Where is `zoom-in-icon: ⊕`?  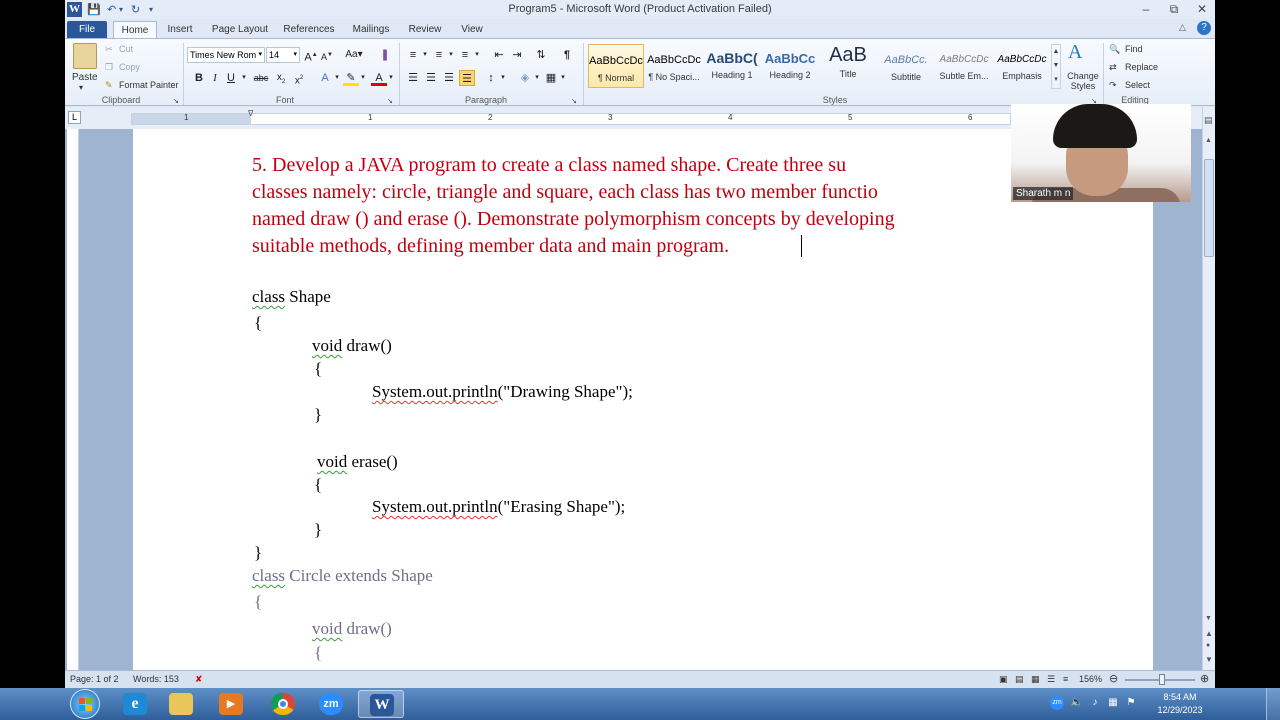
zoom-in-icon: ⊕ is located at coordinates (1204, 678).